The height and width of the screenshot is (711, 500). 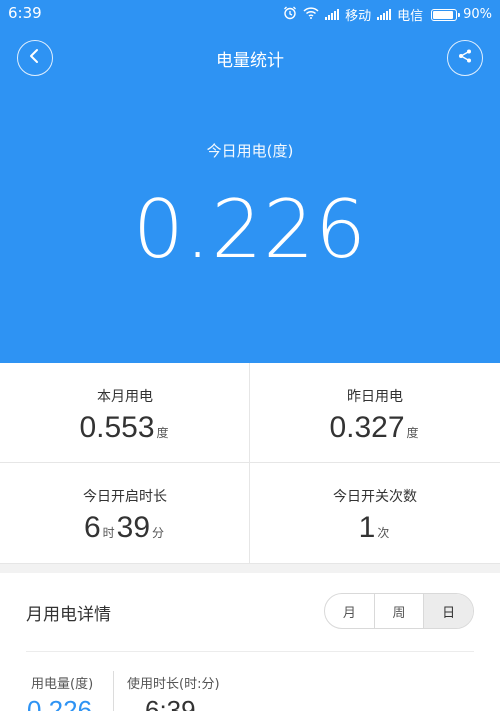 I want to click on stat-on-time-minutes-unit: 分, so click(x=158, y=533).